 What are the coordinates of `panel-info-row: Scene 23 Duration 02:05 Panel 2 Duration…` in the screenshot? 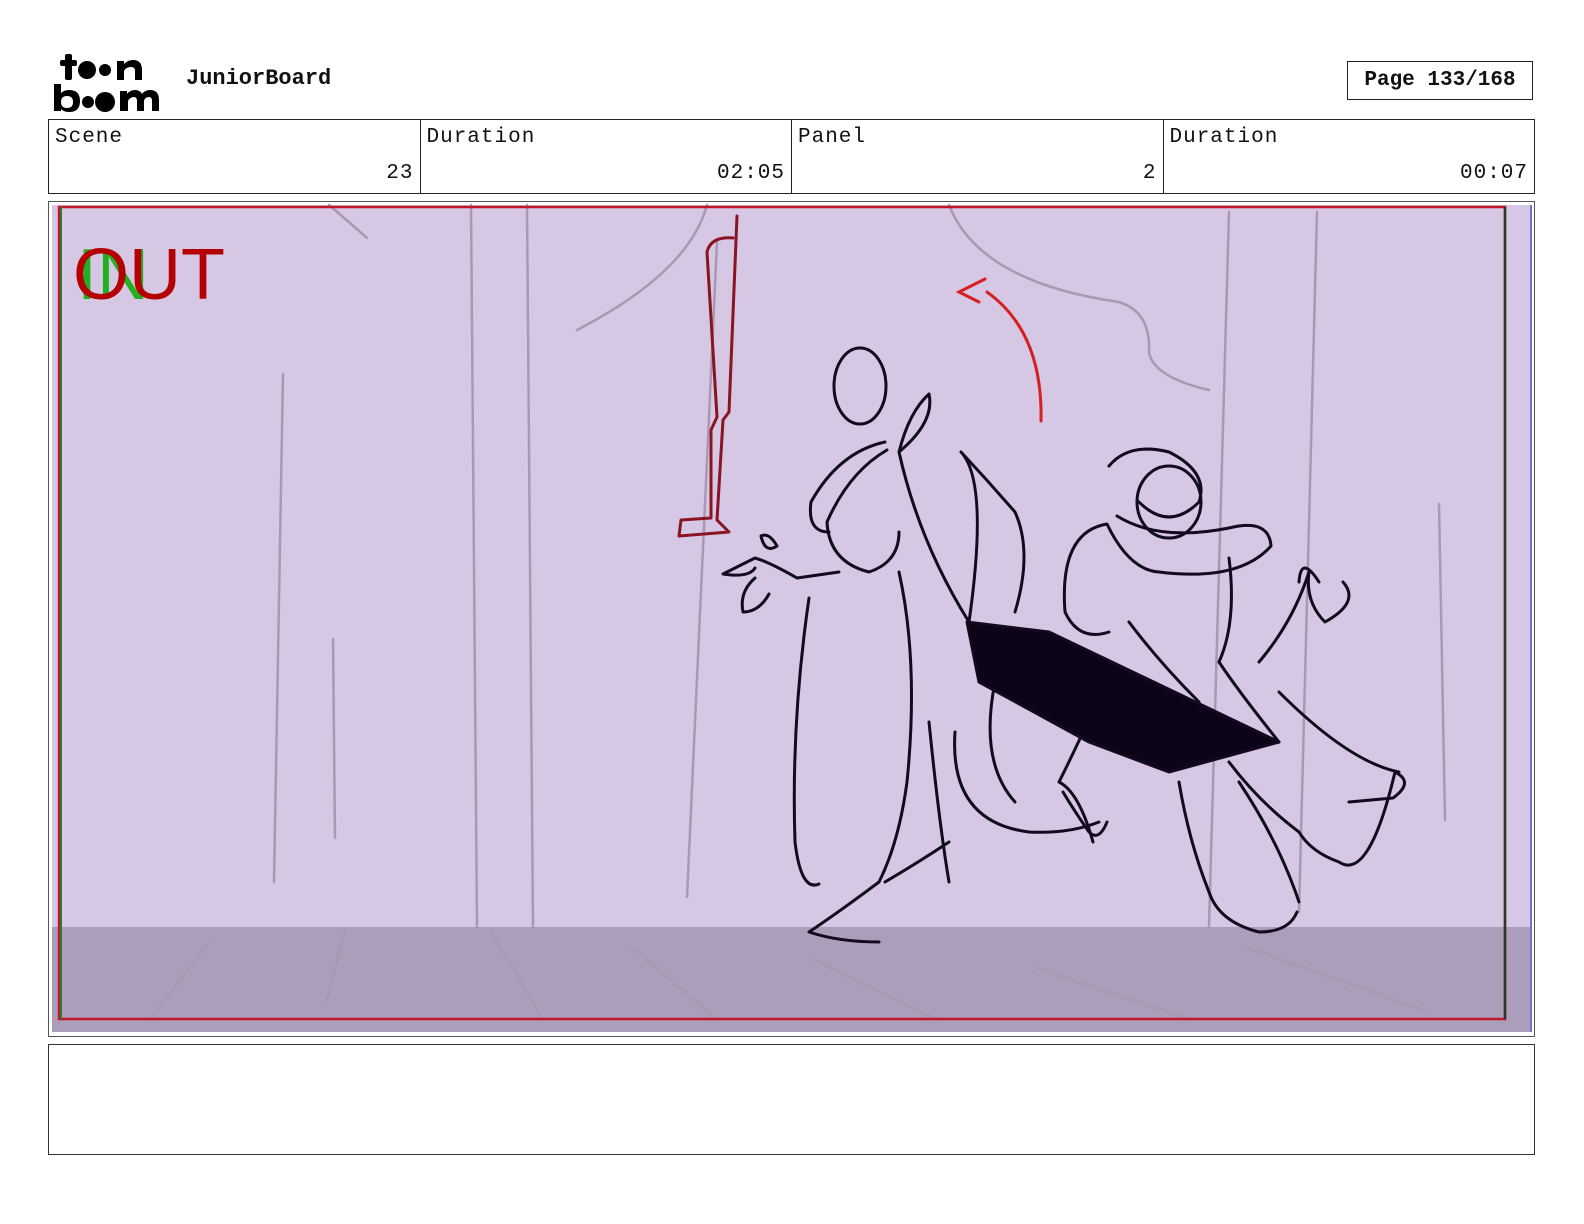 It's located at (791, 156).